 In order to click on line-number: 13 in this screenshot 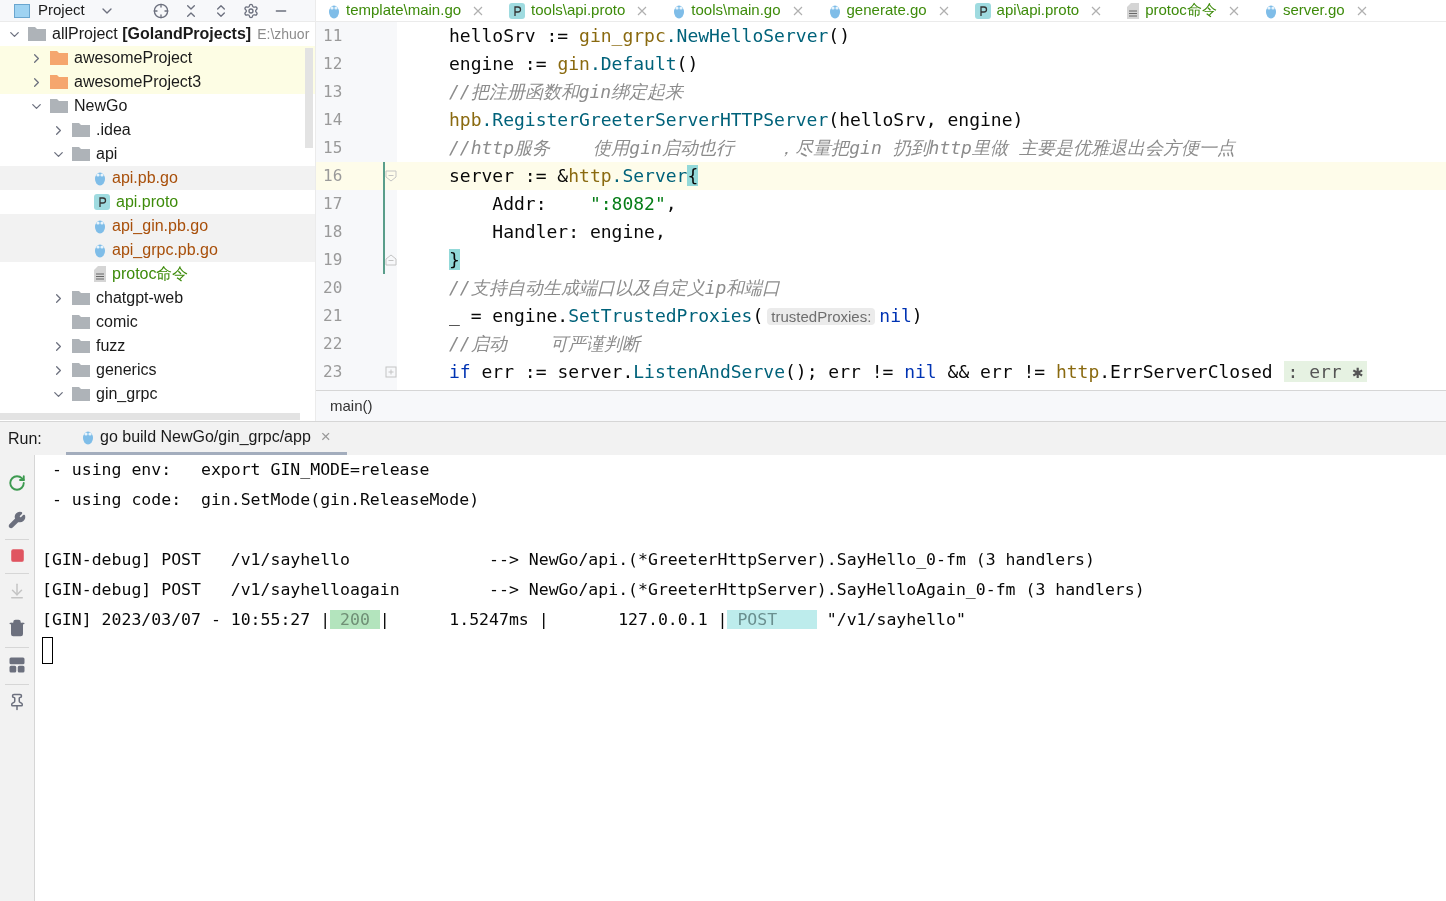, I will do `click(333, 92)`.